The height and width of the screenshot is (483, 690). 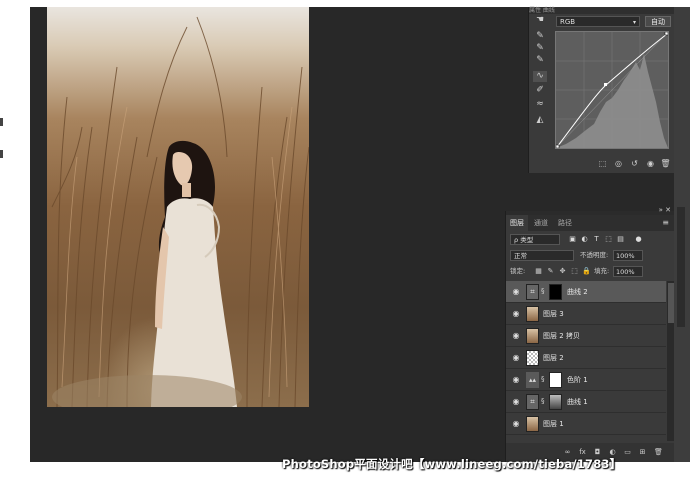 I want to click on layer-row: ◉ 图层 2, so click(x=586, y=358).